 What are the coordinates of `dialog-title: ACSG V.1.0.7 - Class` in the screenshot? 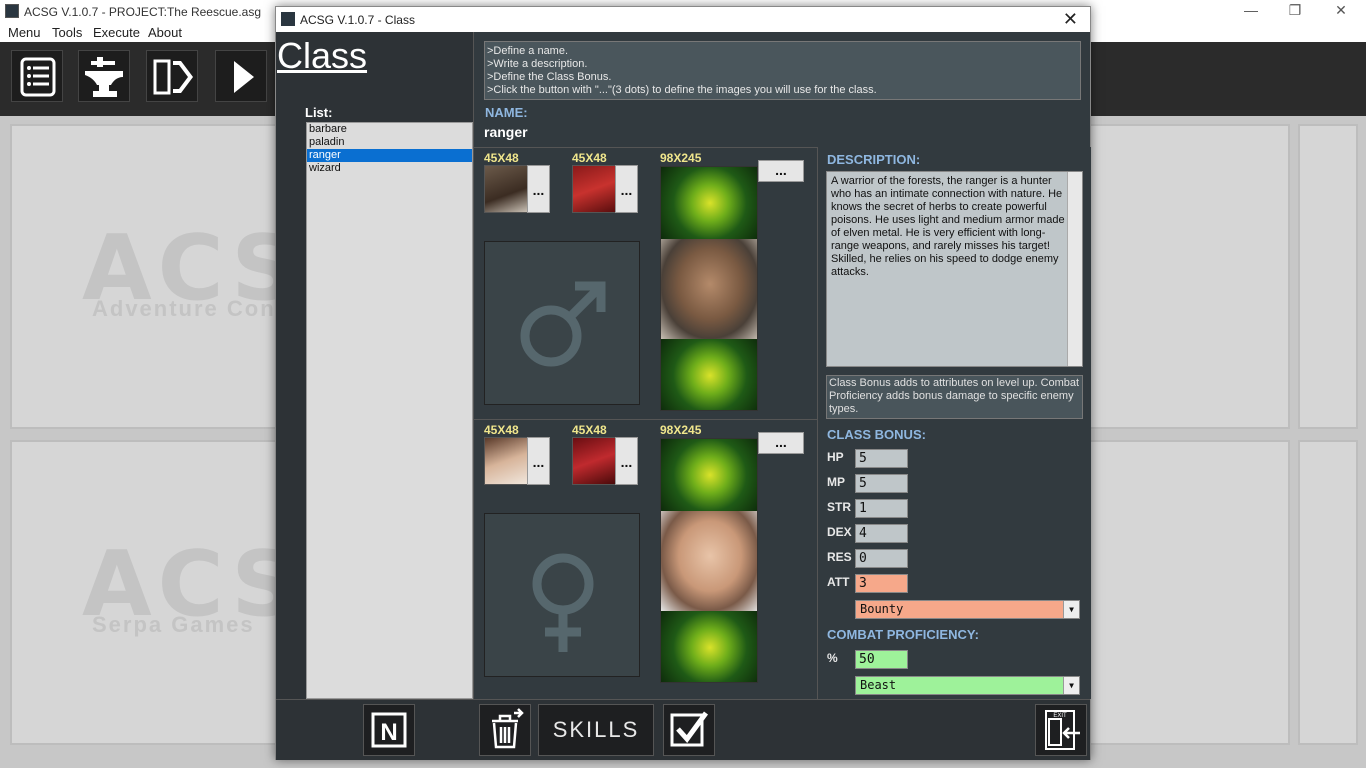 It's located at (357, 20).